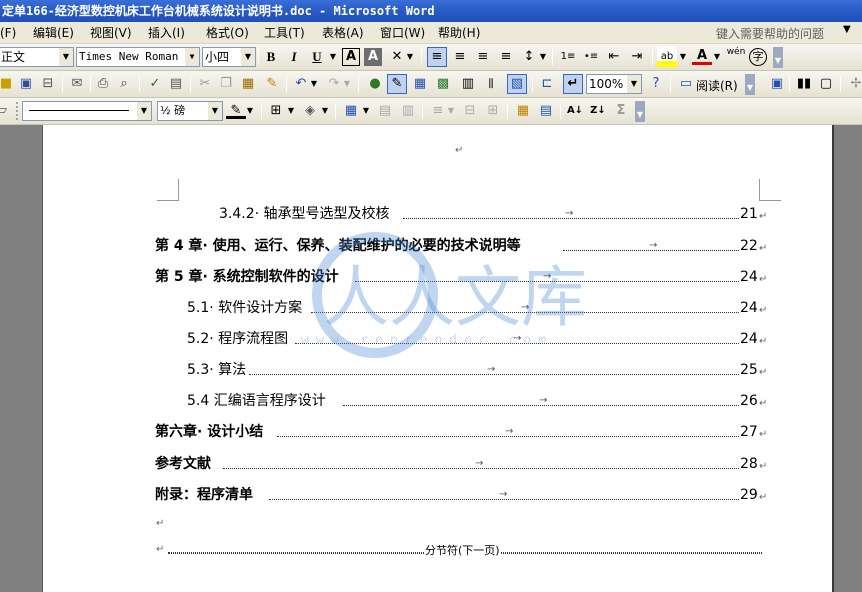 This screenshot has width=862, height=592. I want to click on menu-edit: 编辑(E), so click(53, 33).